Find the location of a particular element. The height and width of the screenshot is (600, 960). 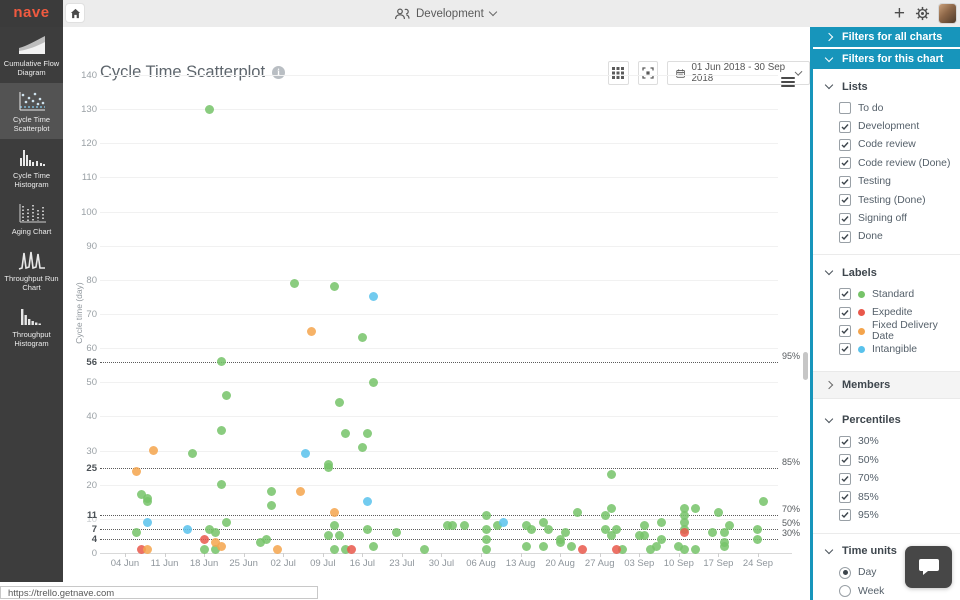

sidebar-item-throughput: Throughput Histogram is located at coordinates (31, 326).